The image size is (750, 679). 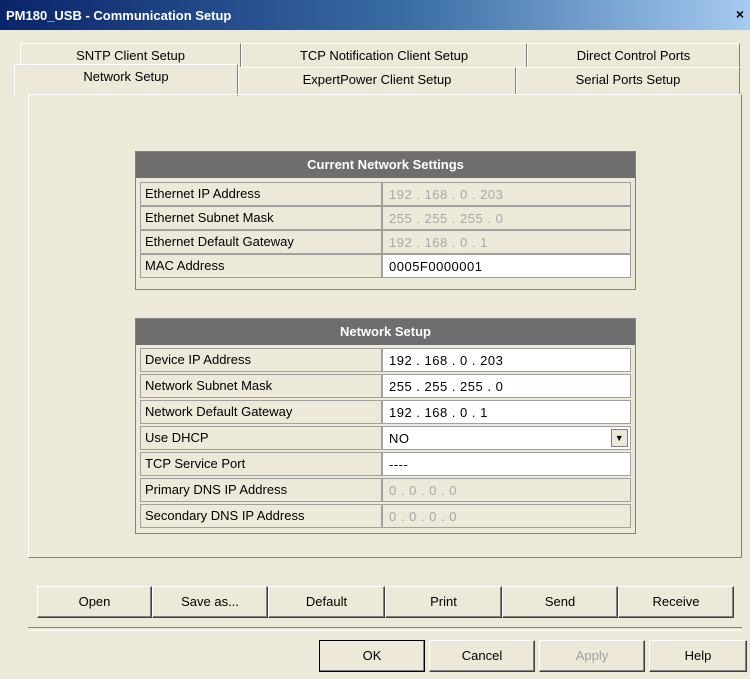 What do you see at coordinates (119, 15) in the screenshot?
I see `window-title: PM180_USB - Communication Setup` at bounding box center [119, 15].